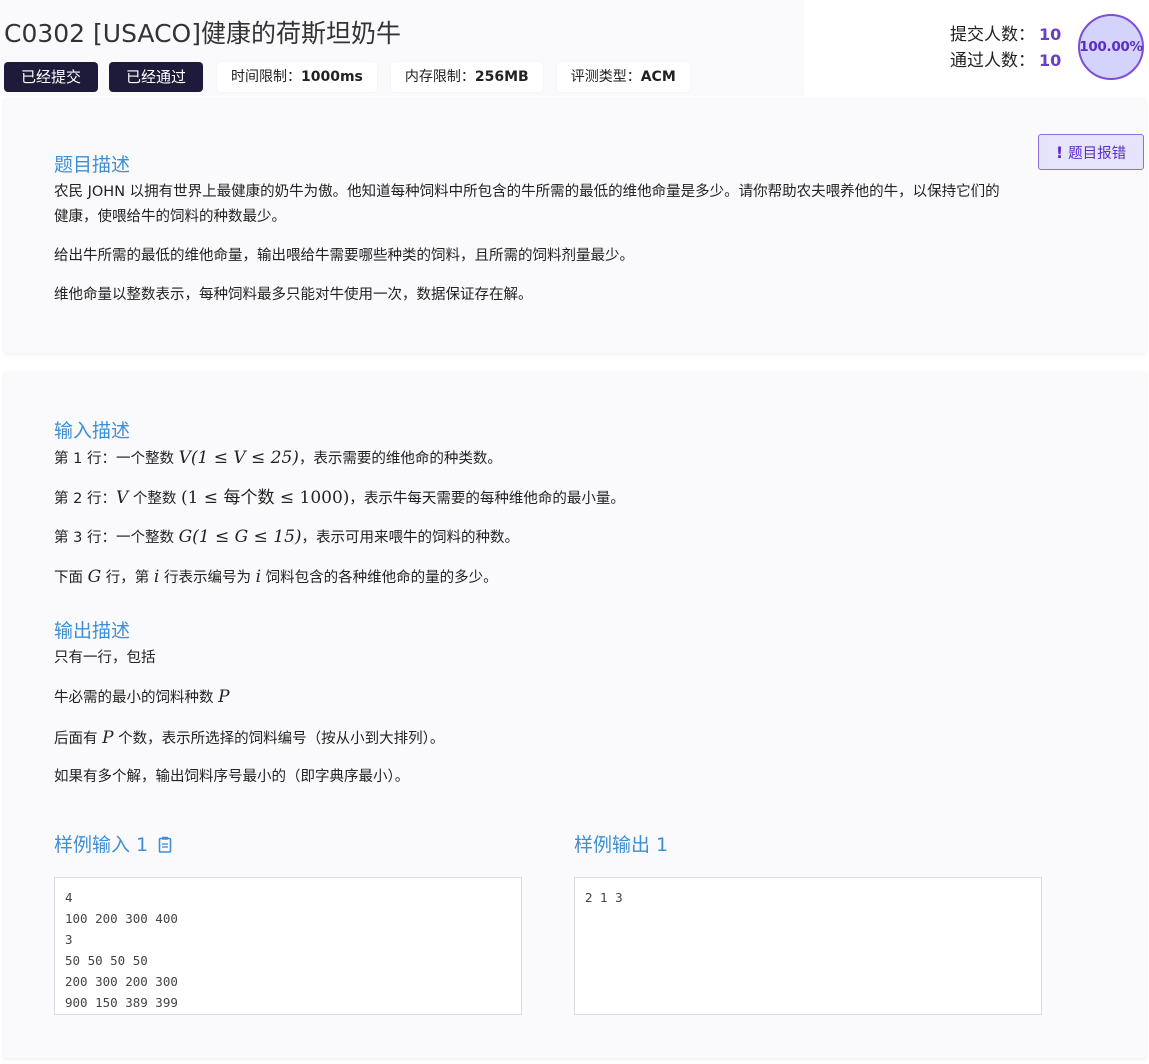 Image resolution: width=1149 pixels, height=1064 pixels. I want to click on input-line-1-math: V(1 ≤ V ≤ 25), so click(238, 458).